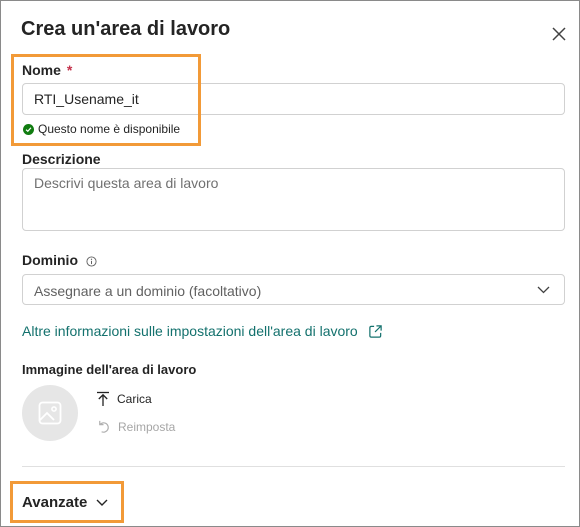 Image resolution: width=580 pixels, height=527 pixels. I want to click on dialog-title: Crea un'area di lavoro, so click(126, 29).